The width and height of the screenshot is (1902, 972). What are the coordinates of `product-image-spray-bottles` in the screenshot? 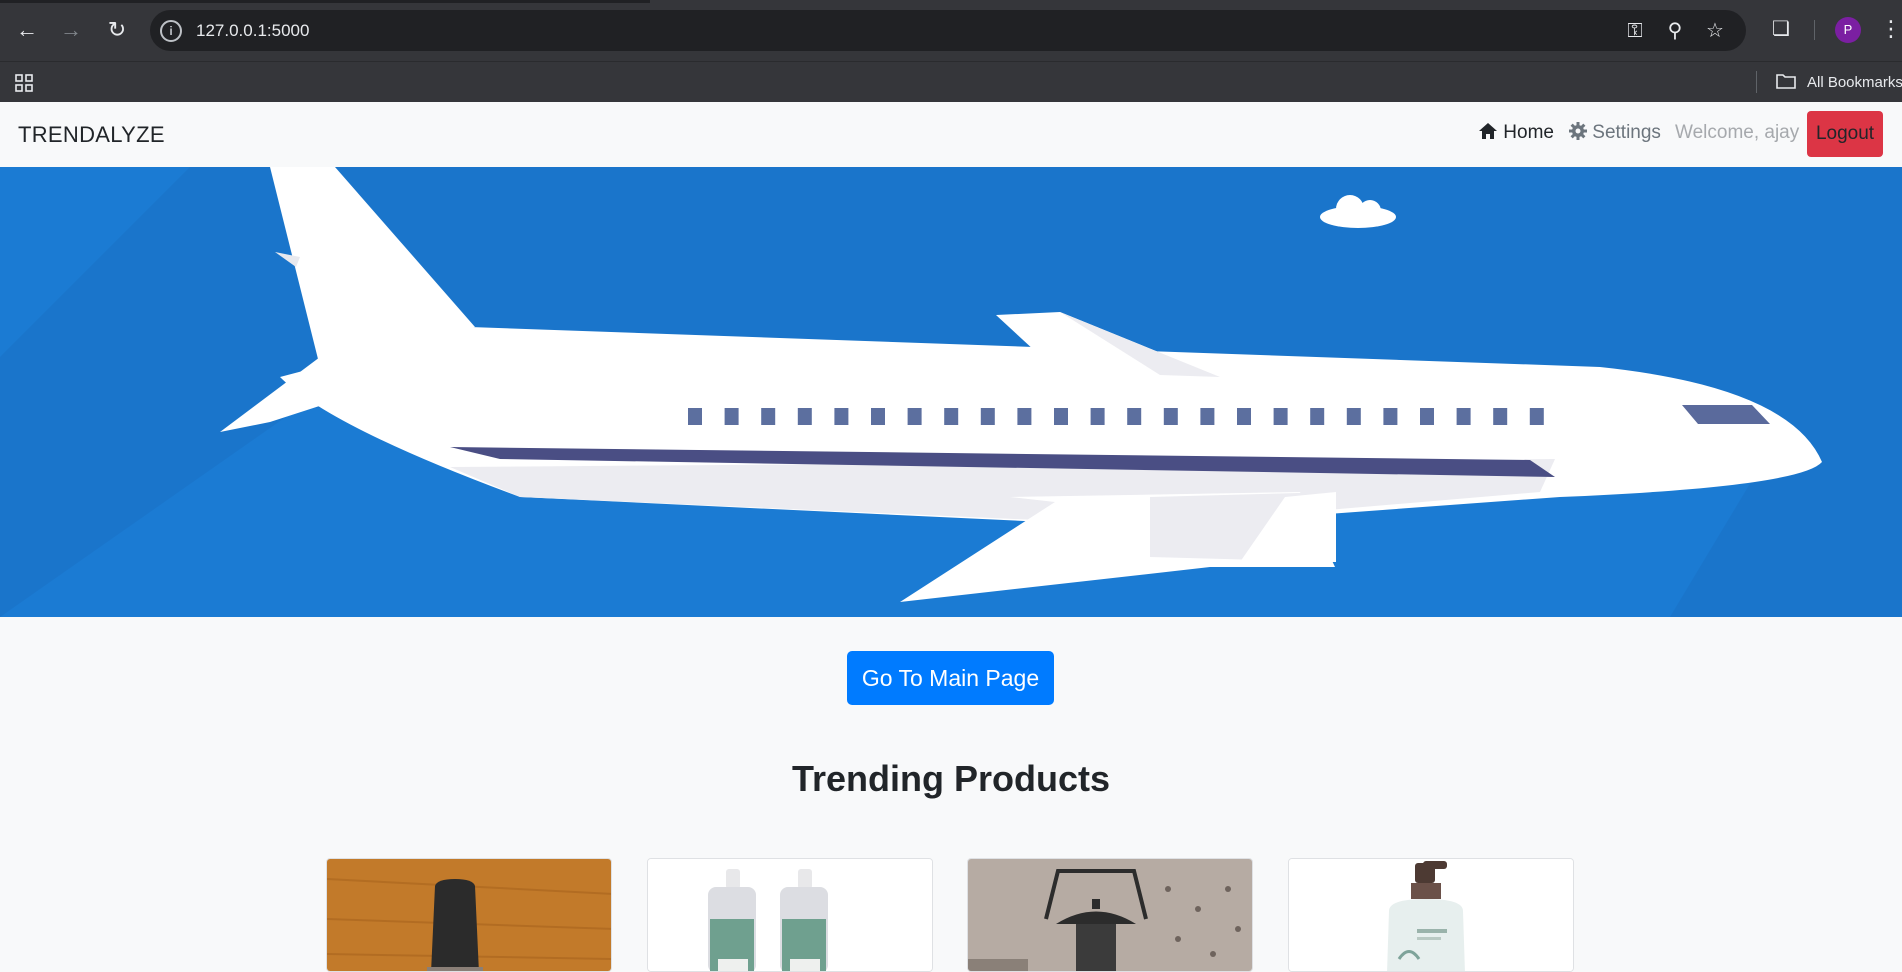 It's located at (790, 915).